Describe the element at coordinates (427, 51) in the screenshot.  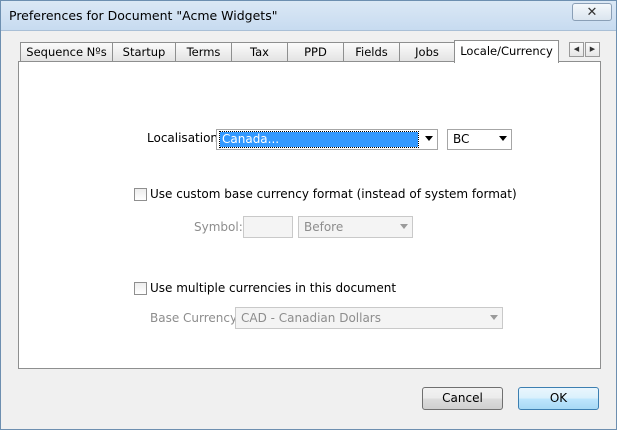
I see `tab-jobs: Jobs` at that location.